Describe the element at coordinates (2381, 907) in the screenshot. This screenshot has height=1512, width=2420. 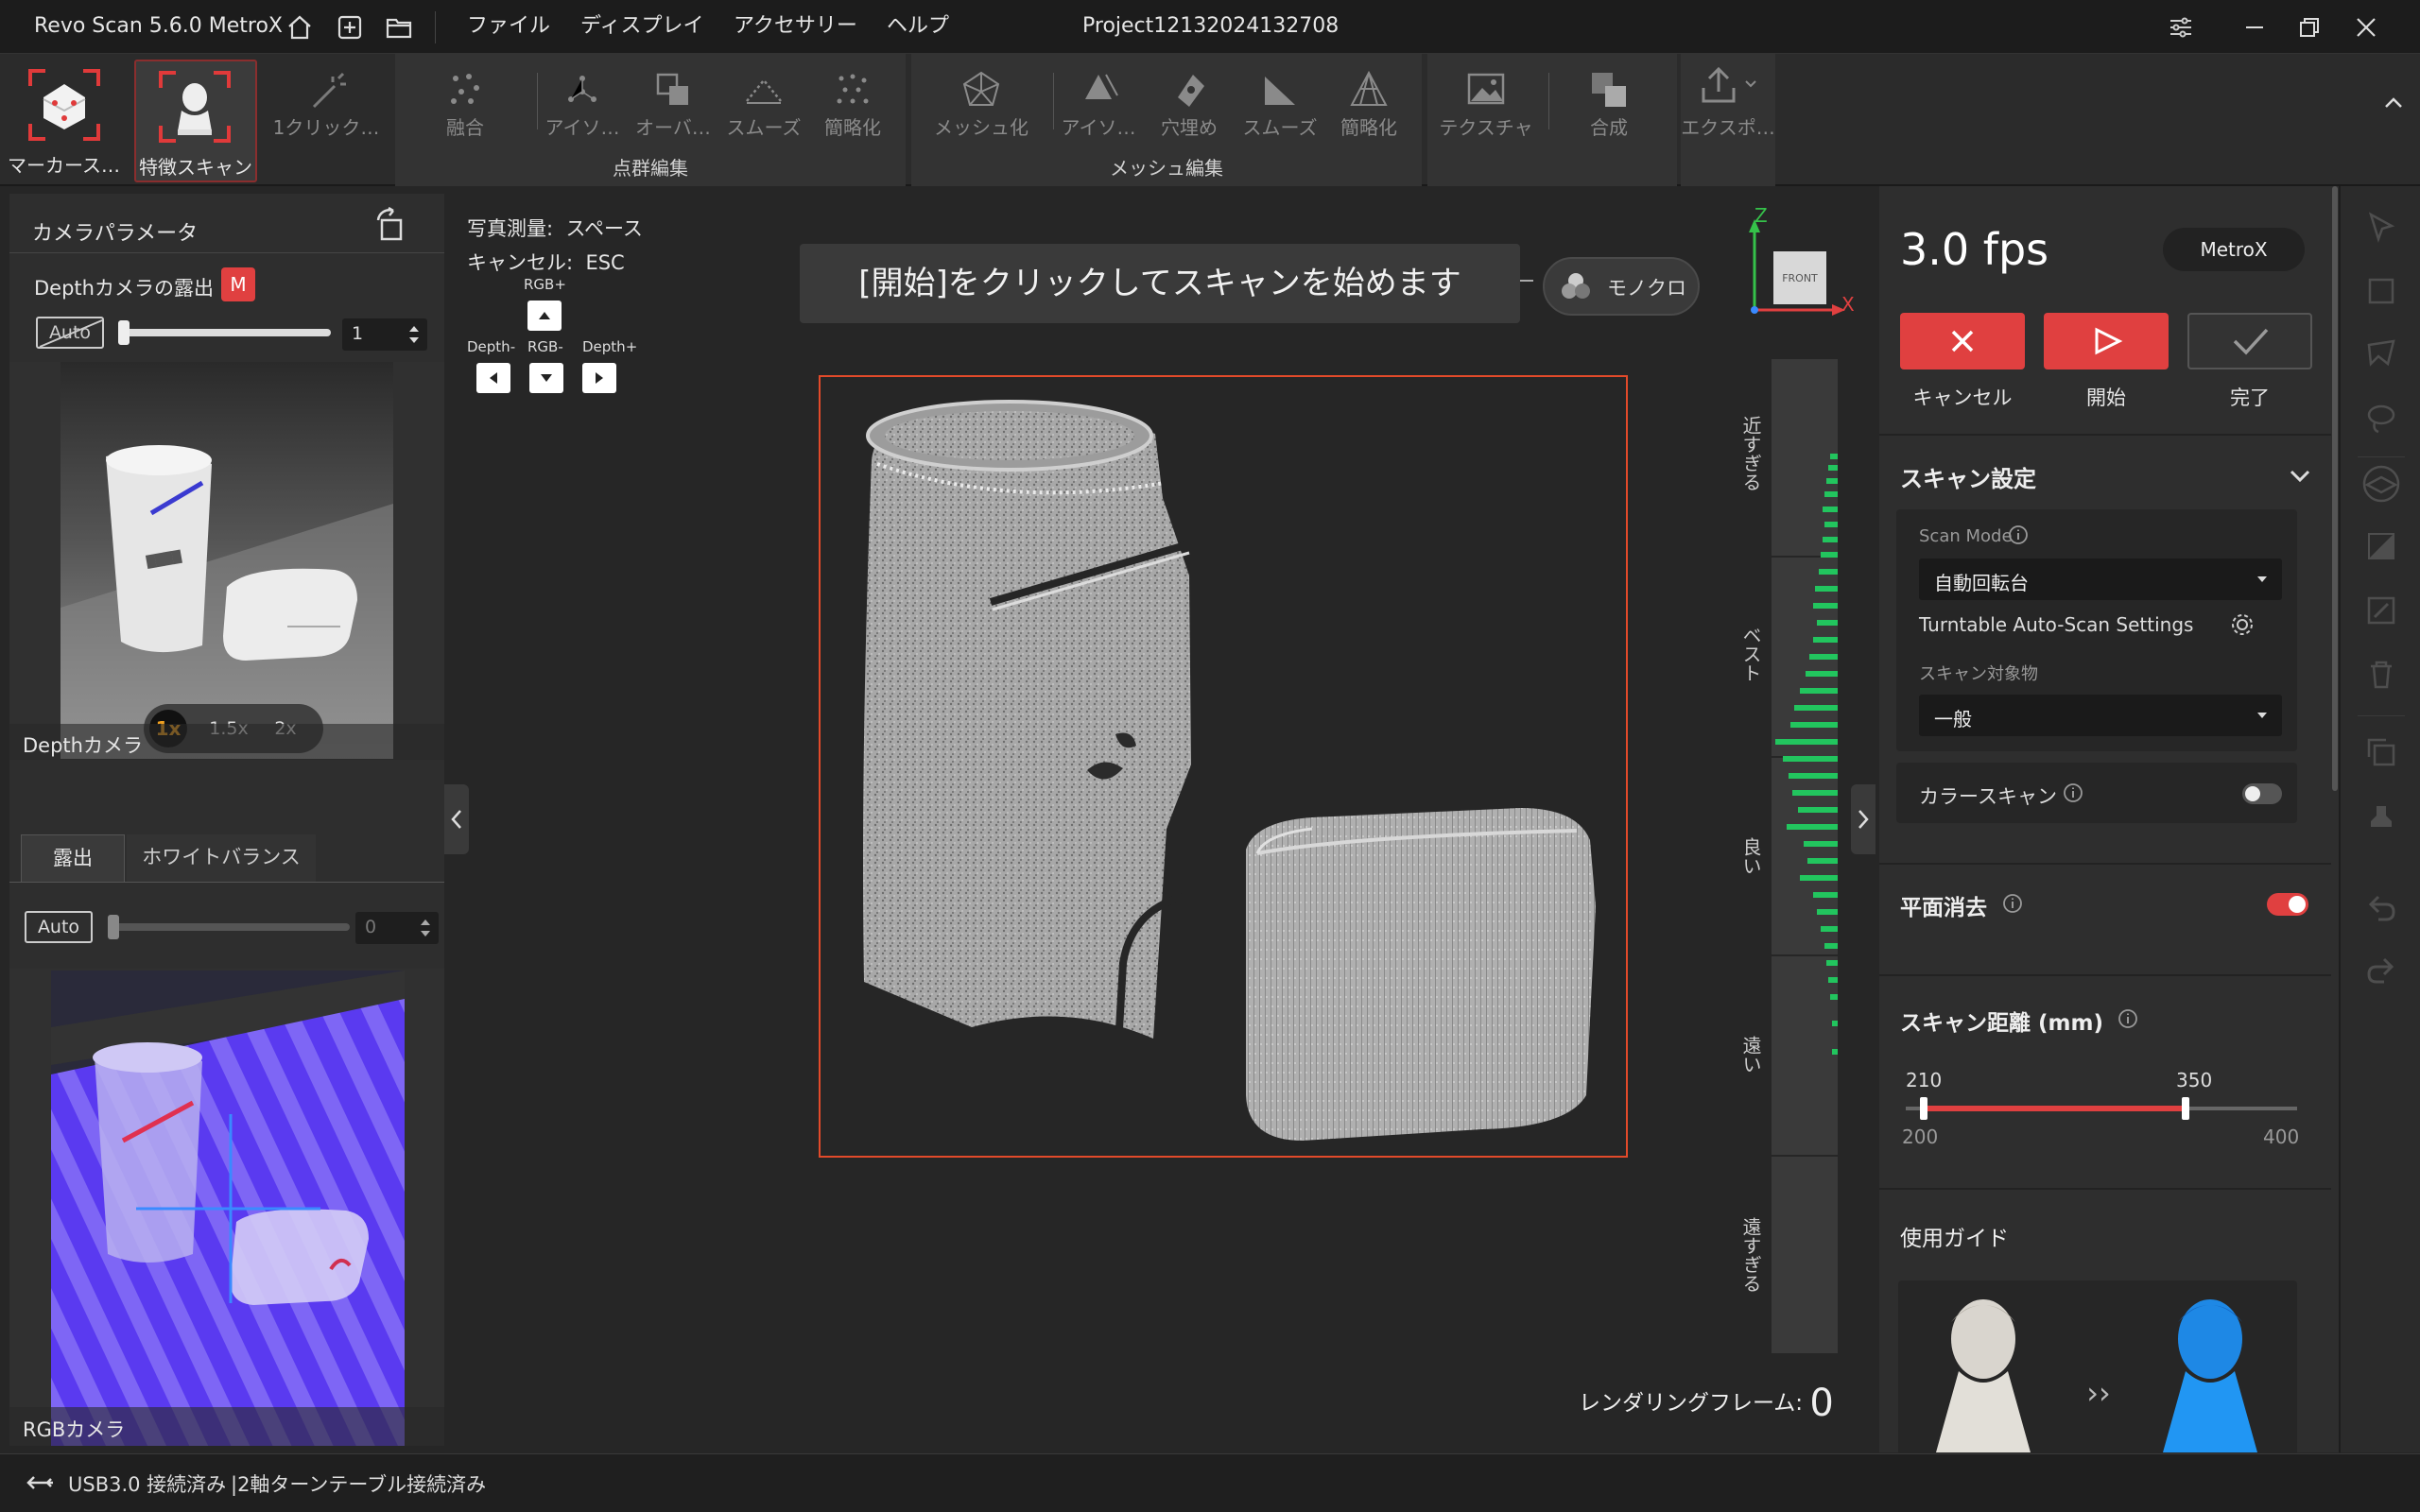
I see `undo-icon` at that location.